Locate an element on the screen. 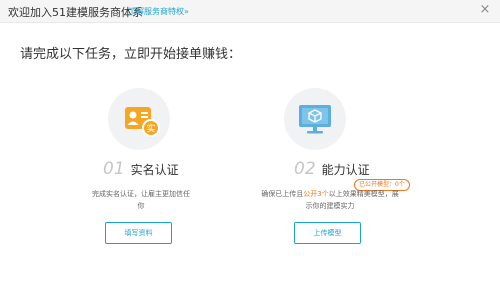 This screenshot has width=500, height=292. task-number: 02 is located at coordinates (305, 169).